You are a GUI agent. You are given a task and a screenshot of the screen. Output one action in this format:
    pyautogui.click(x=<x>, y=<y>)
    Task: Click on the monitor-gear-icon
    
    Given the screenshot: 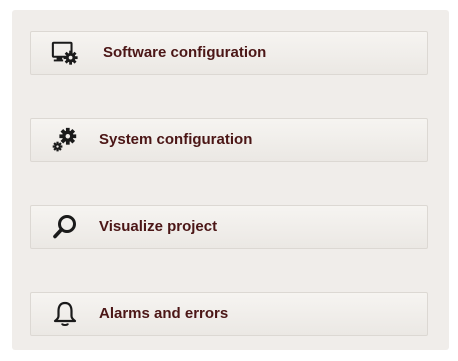 What is the action you would take?
    pyautogui.click(x=65, y=53)
    